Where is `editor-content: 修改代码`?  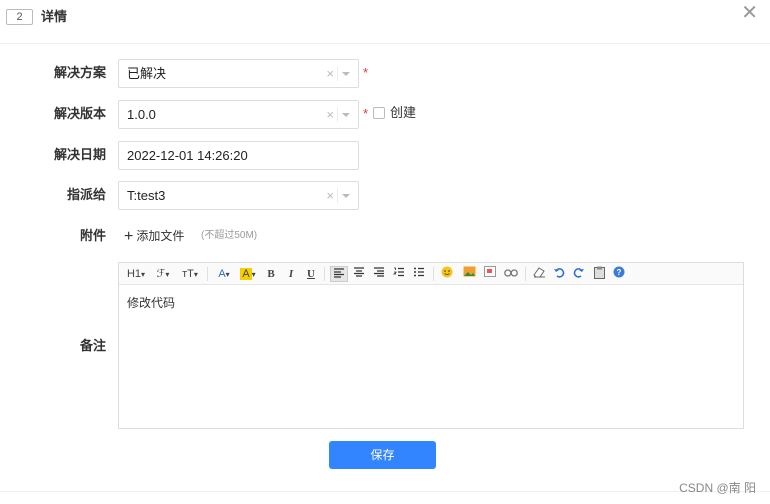 editor-content: 修改代码 is located at coordinates (151, 302).